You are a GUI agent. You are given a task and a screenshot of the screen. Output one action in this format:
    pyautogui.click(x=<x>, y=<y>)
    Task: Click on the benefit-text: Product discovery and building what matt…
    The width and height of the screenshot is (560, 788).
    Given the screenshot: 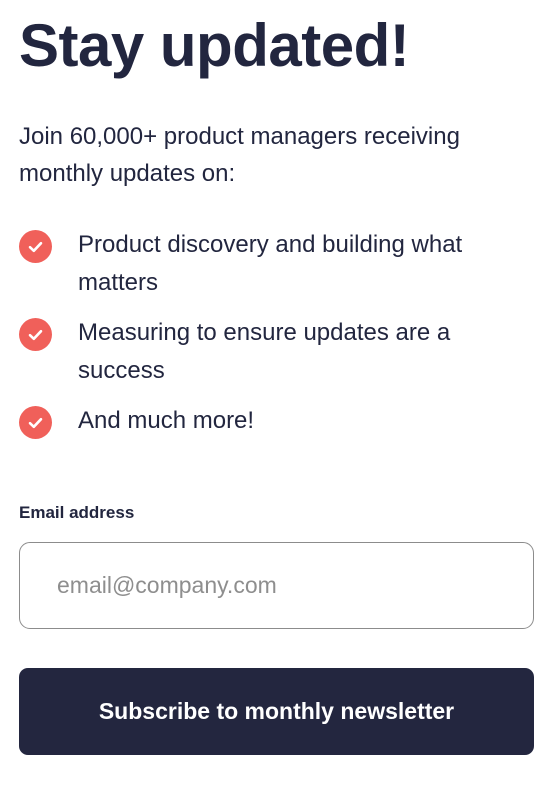 What is the action you would take?
    pyautogui.click(x=270, y=263)
    